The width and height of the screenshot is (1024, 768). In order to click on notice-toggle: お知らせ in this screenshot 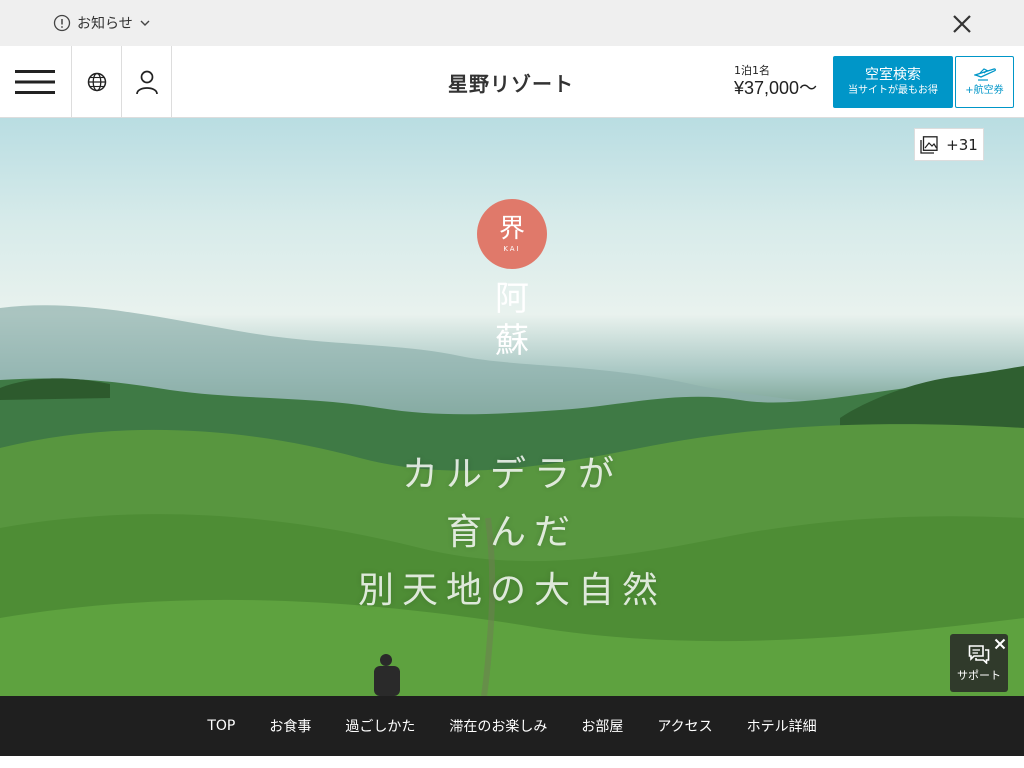, I will do `click(102, 23)`.